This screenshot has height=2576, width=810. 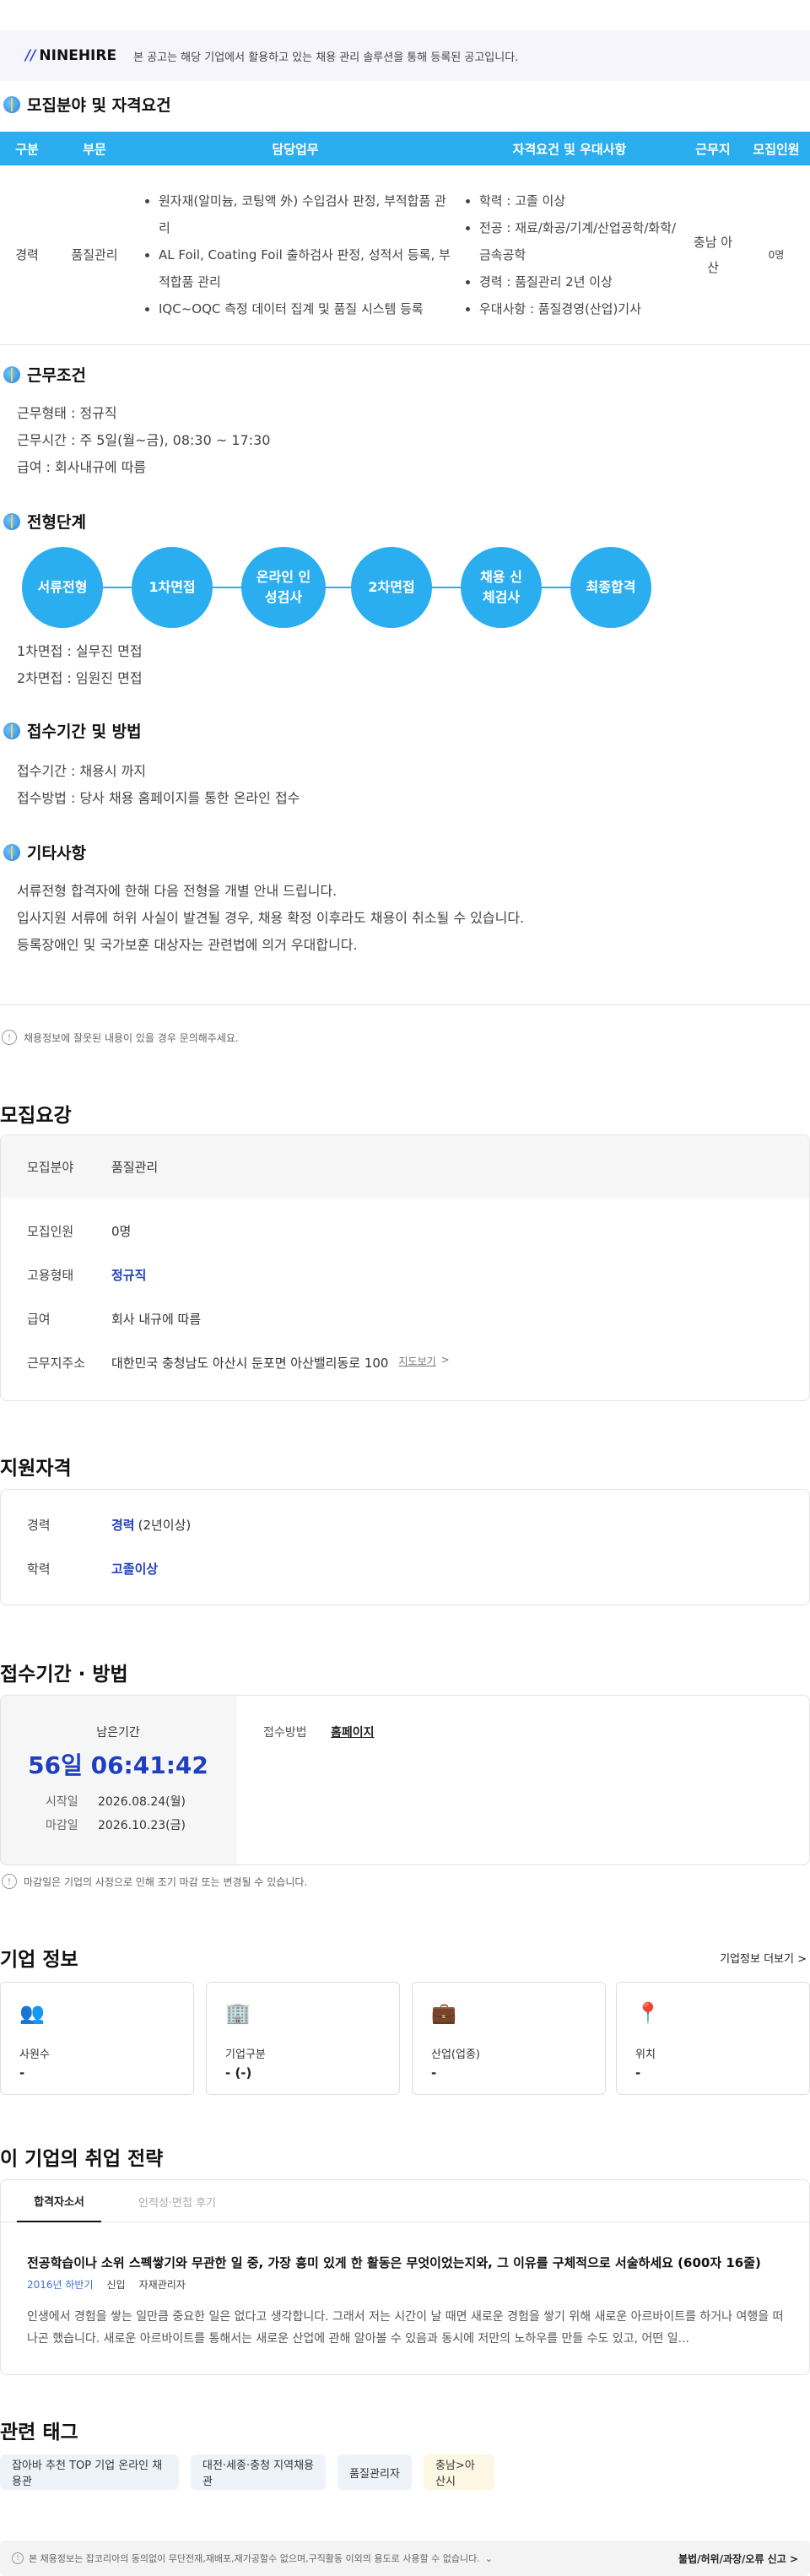 I want to click on divider, so click(x=405, y=1004).